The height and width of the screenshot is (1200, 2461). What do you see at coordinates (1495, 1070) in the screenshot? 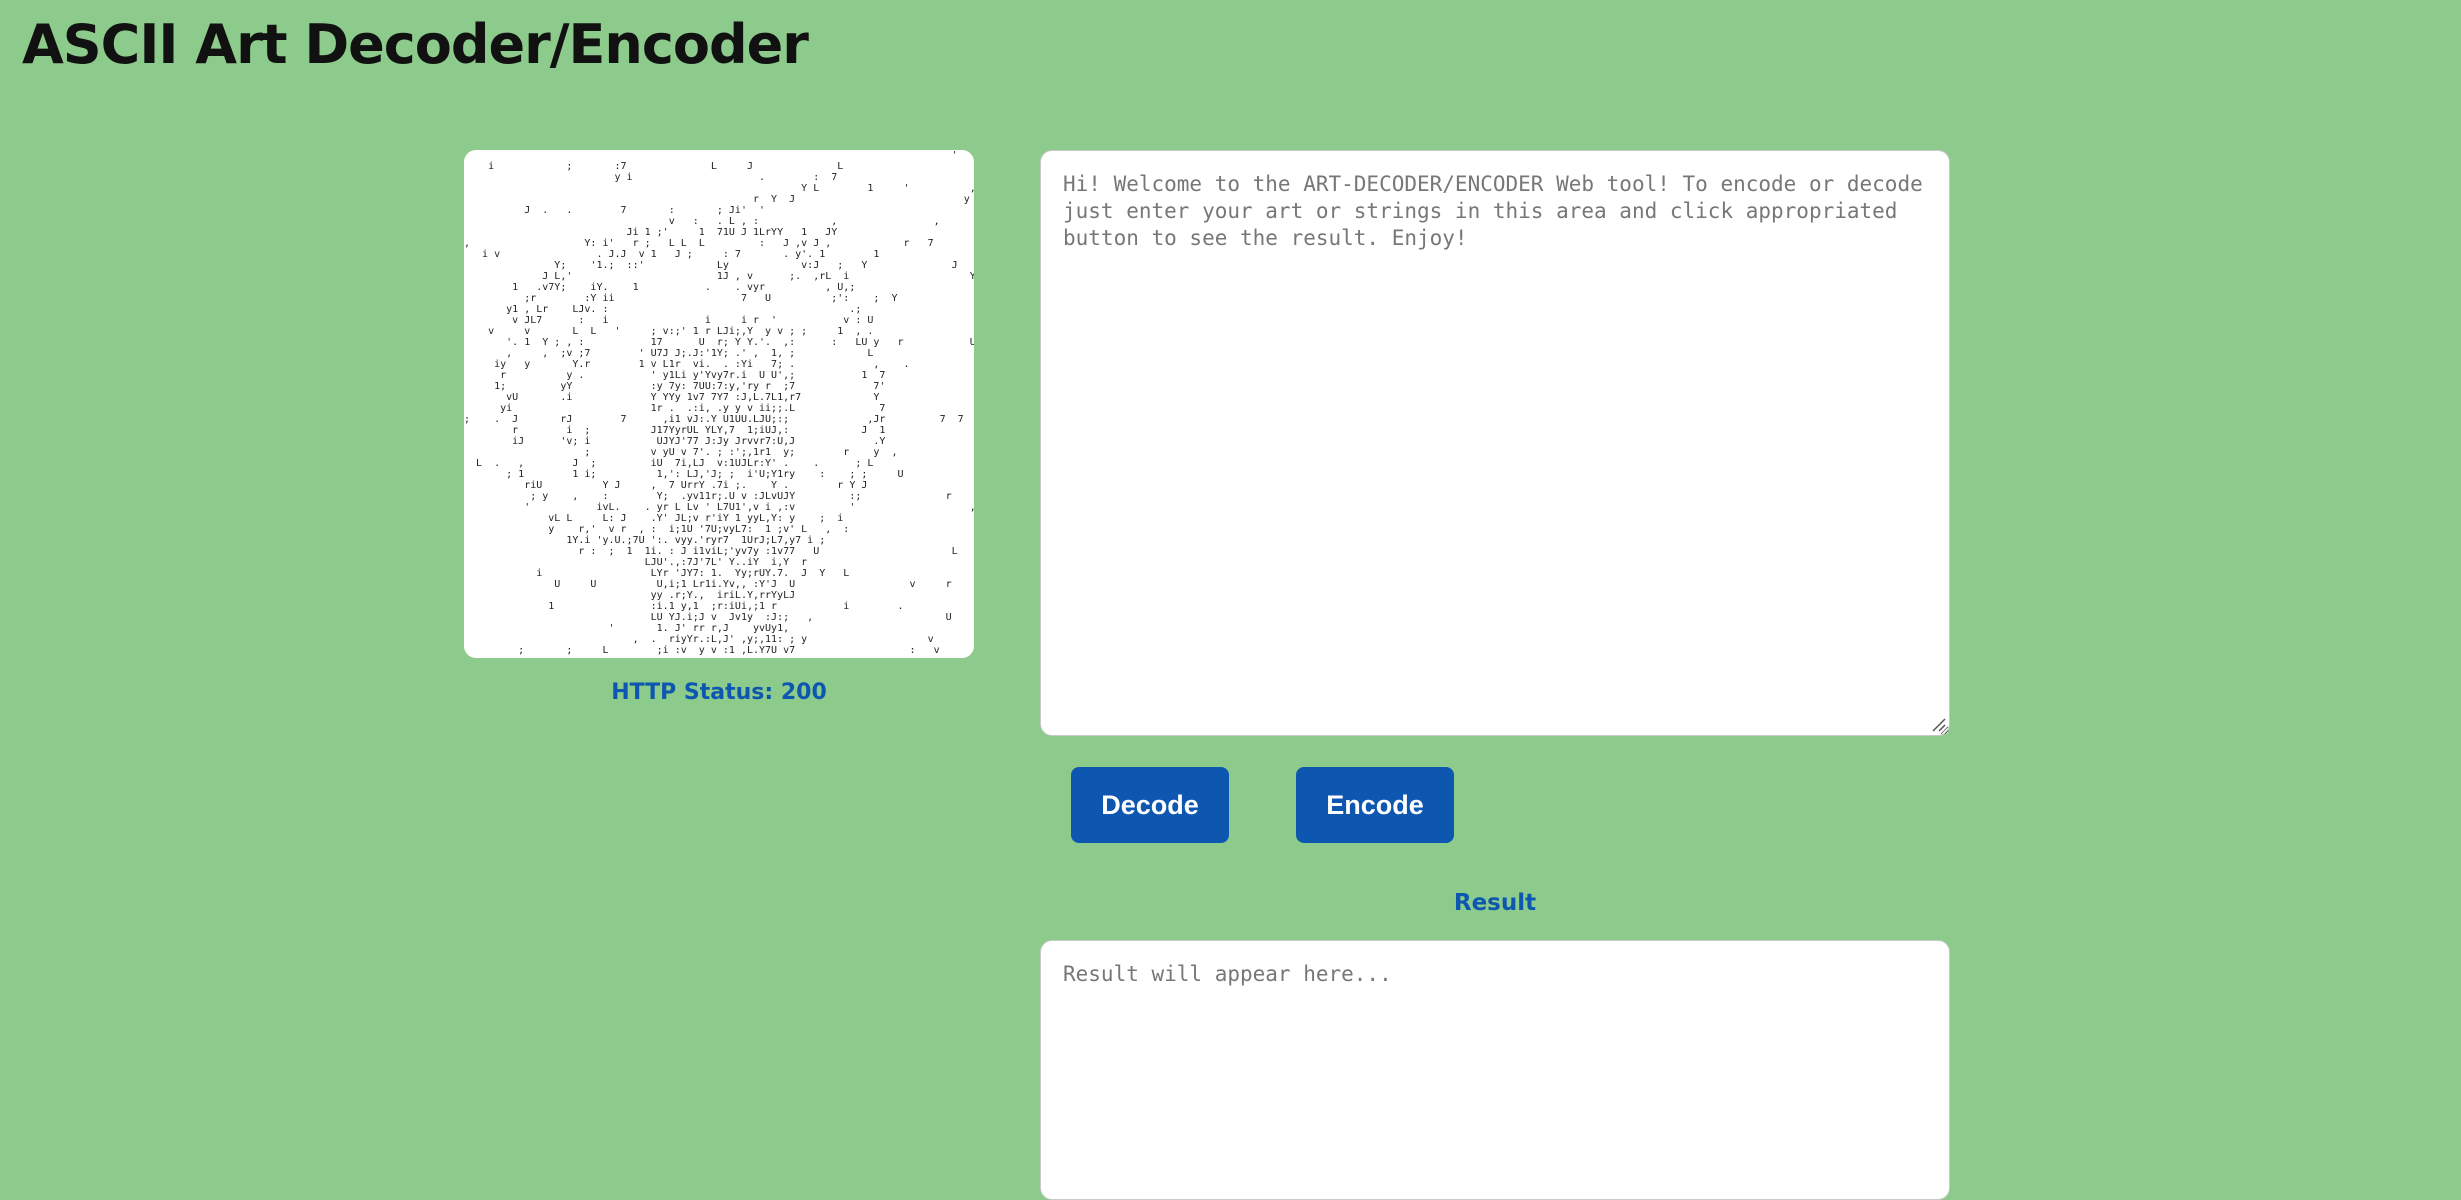
I see `result-textarea` at bounding box center [1495, 1070].